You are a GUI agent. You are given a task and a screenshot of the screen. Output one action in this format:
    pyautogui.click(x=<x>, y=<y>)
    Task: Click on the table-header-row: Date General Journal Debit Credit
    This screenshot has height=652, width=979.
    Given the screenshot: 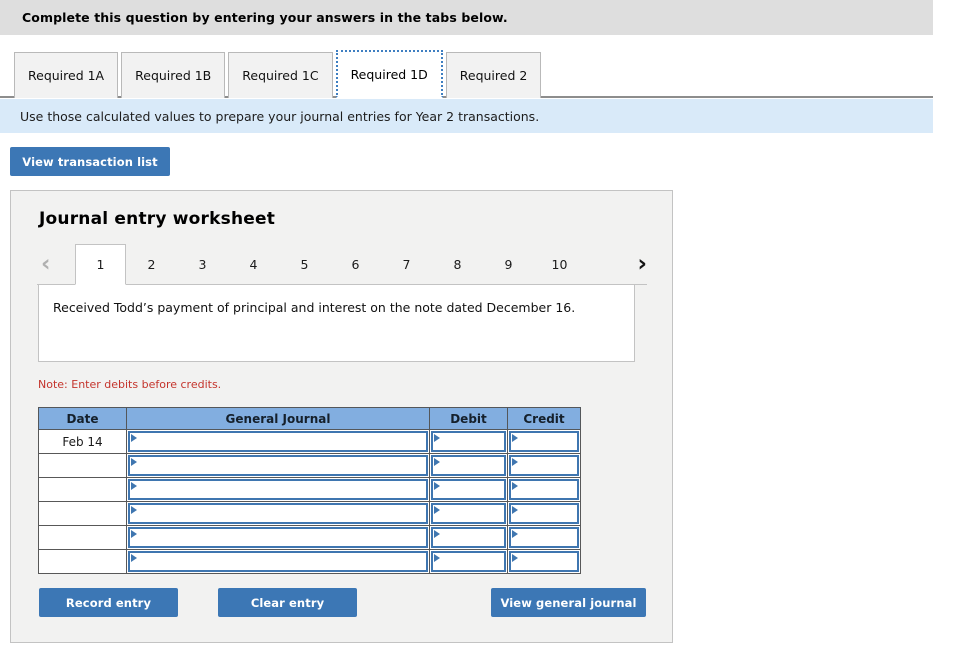 What is the action you would take?
    pyautogui.click(x=309, y=418)
    